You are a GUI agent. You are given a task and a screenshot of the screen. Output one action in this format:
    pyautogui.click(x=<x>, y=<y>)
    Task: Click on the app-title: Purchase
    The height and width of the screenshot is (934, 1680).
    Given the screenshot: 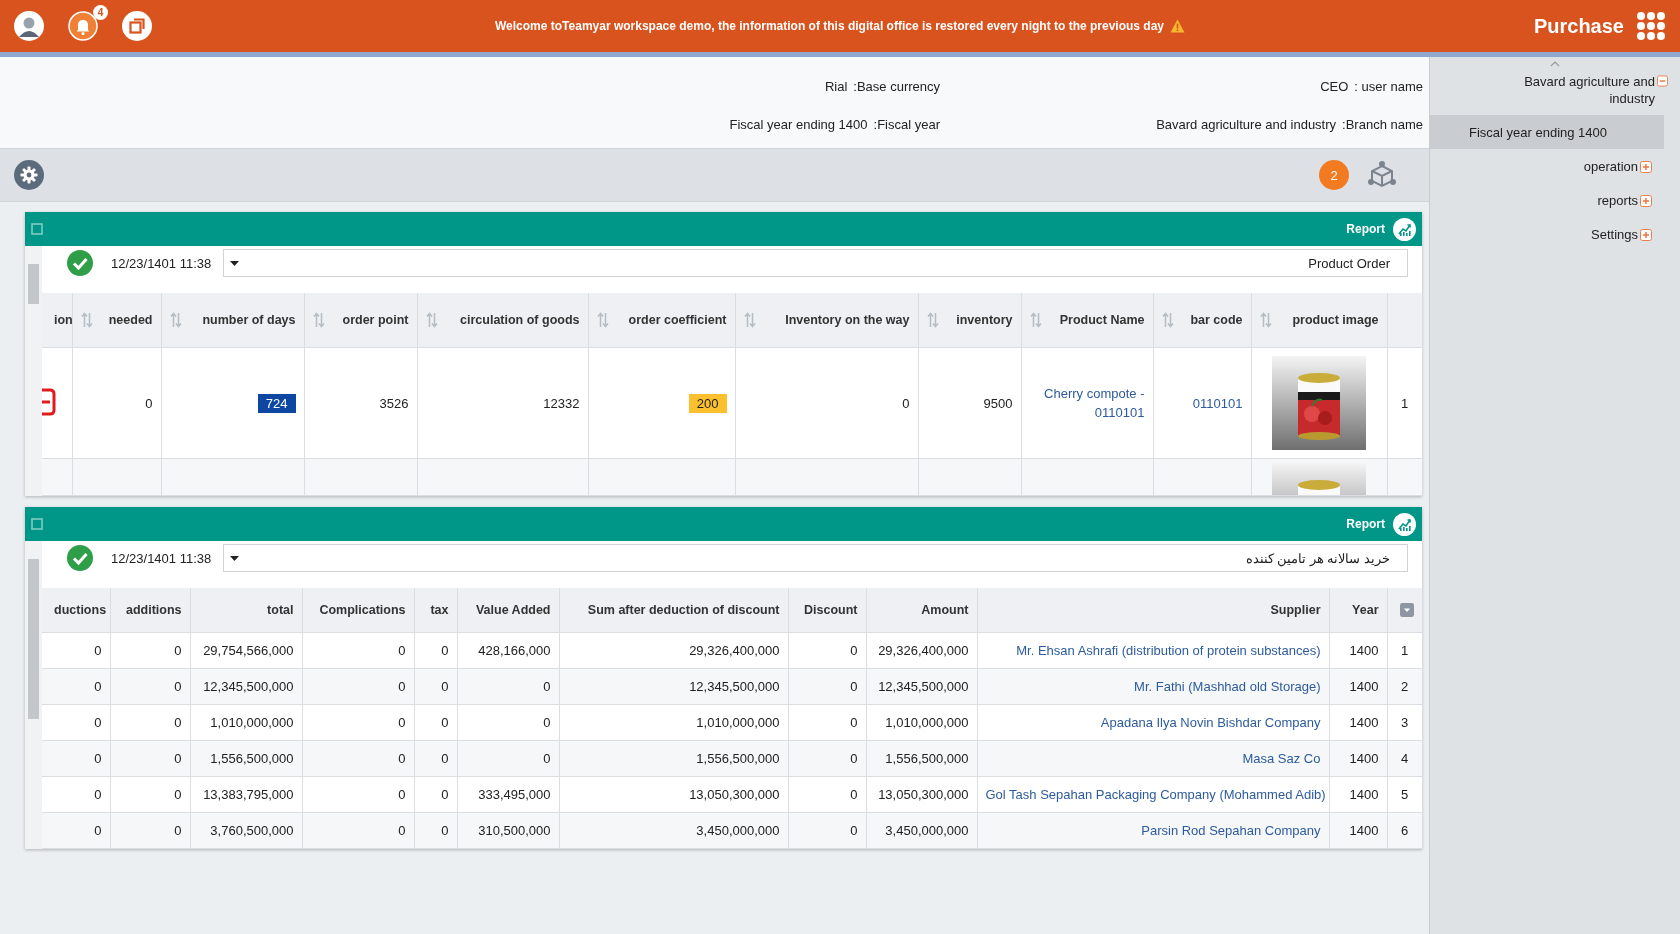 What is the action you would take?
    pyautogui.click(x=1578, y=26)
    